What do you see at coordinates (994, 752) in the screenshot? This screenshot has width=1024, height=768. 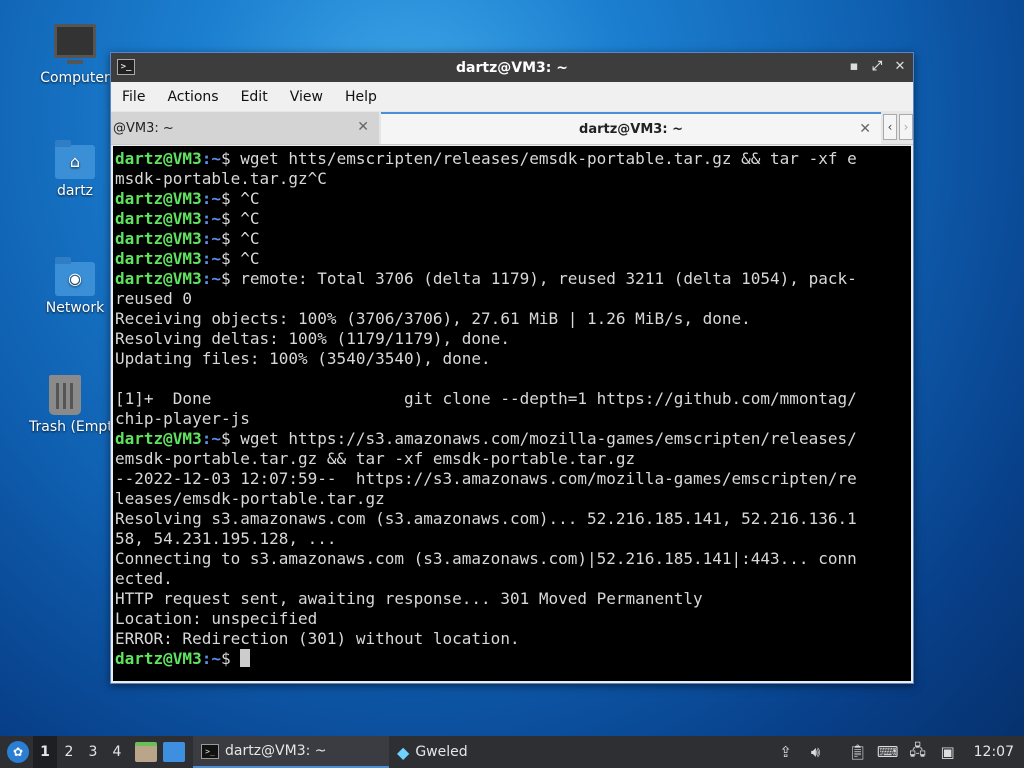 I see `clock: 12:07` at bounding box center [994, 752].